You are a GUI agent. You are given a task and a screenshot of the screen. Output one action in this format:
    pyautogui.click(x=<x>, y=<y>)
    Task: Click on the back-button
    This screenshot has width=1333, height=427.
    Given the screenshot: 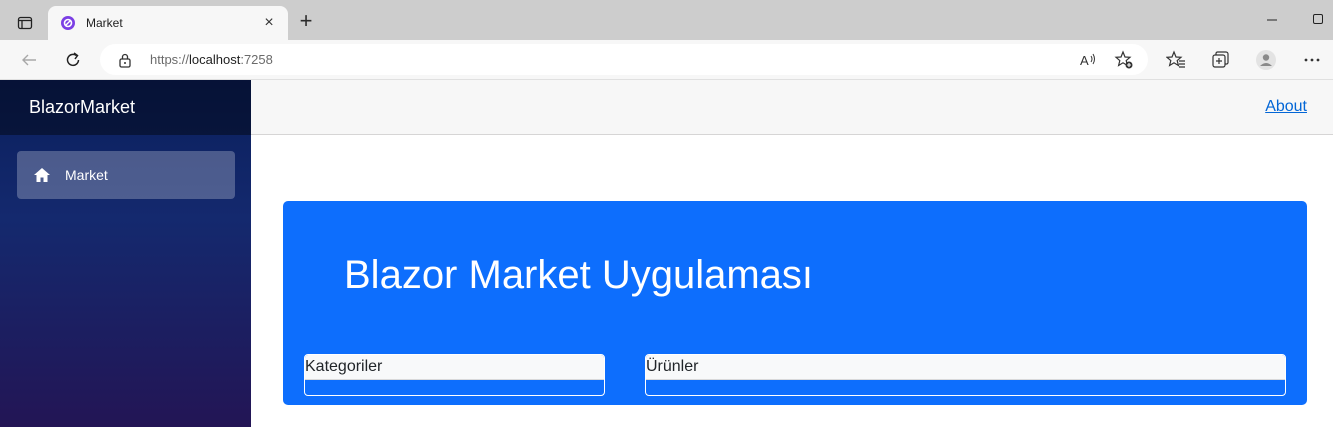 What is the action you would take?
    pyautogui.click(x=29, y=60)
    